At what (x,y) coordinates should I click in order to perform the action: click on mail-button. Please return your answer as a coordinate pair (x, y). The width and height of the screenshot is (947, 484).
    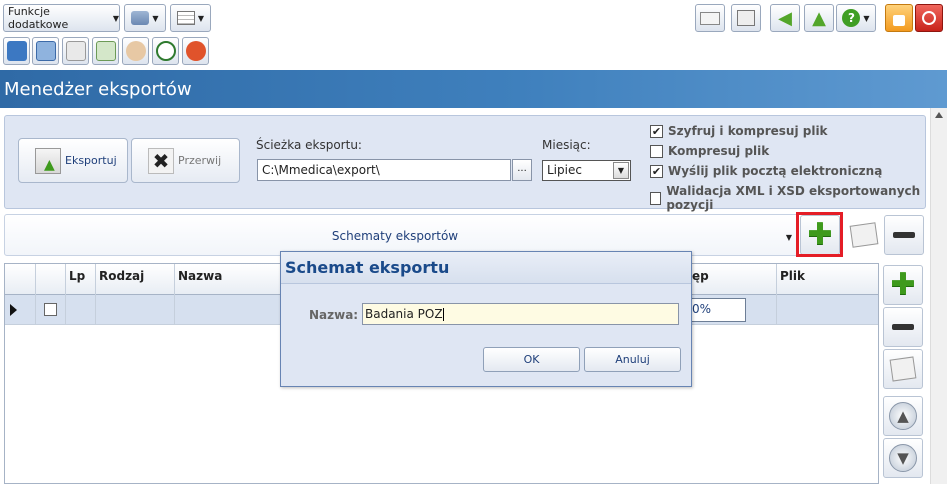
    Looking at the image, I should click on (710, 18).